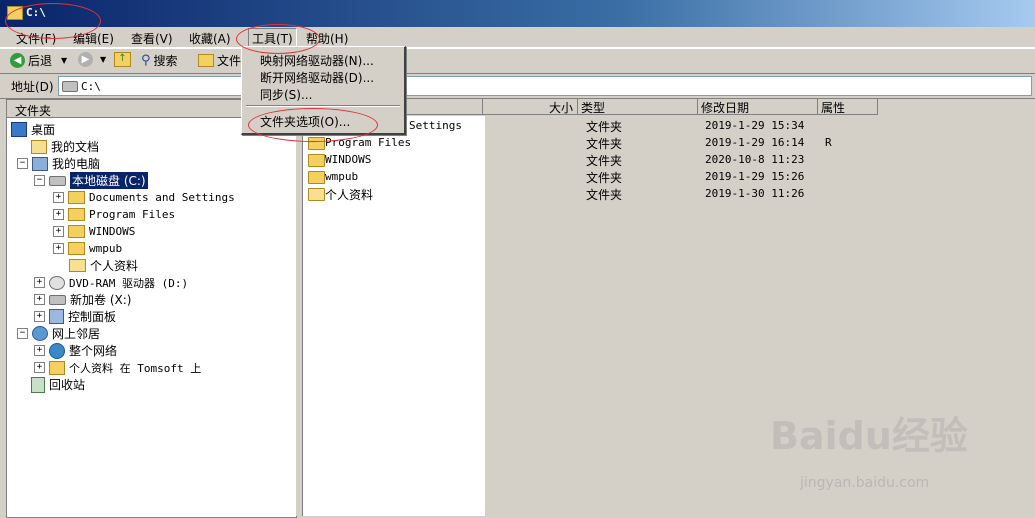 This screenshot has width=1035, height=518. What do you see at coordinates (323, 106) in the screenshot?
I see `menu-separator` at bounding box center [323, 106].